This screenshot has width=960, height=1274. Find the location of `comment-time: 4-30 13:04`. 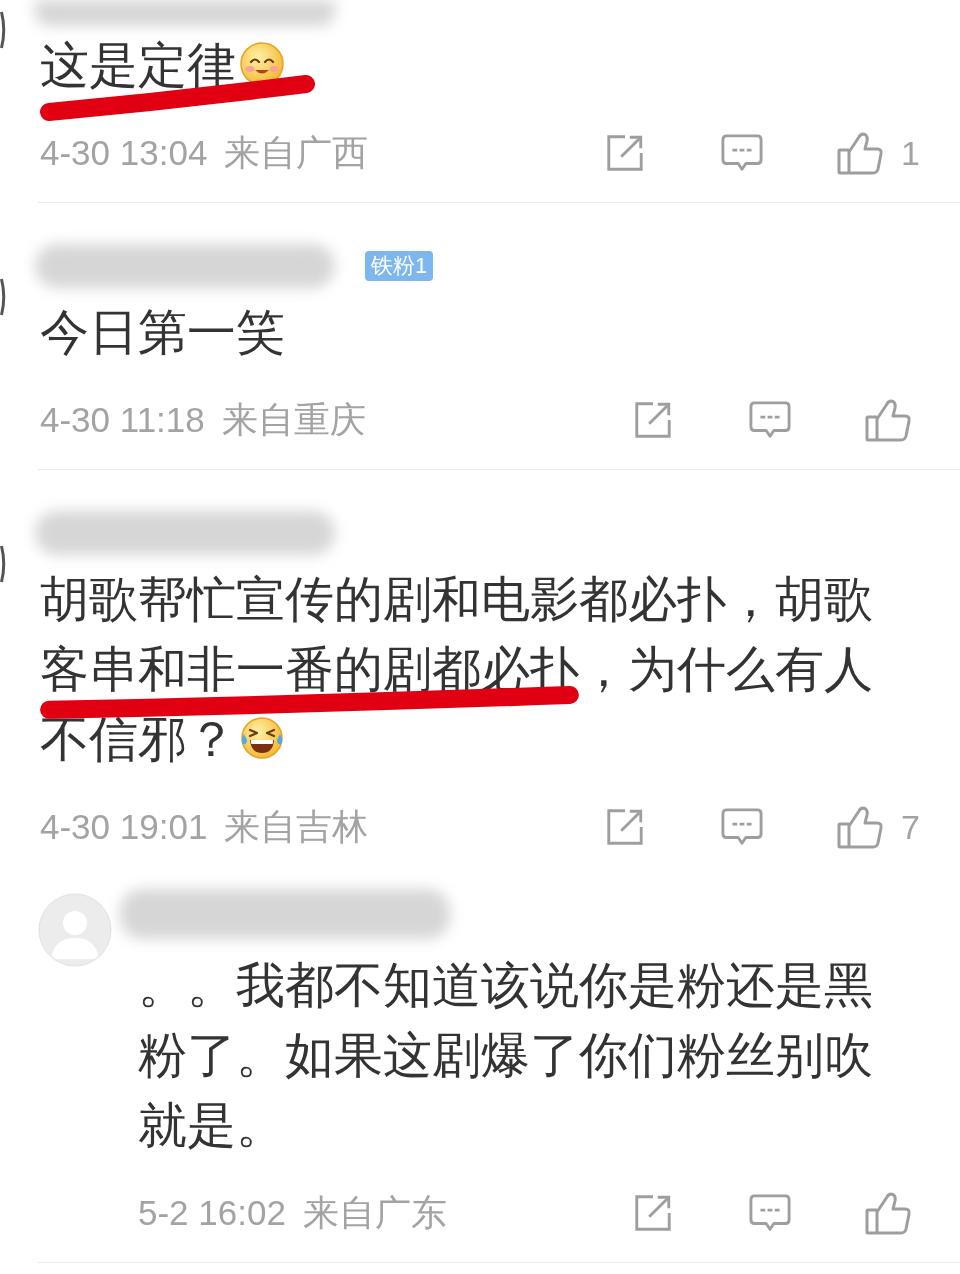

comment-time: 4-30 13:04 is located at coordinates (124, 152).